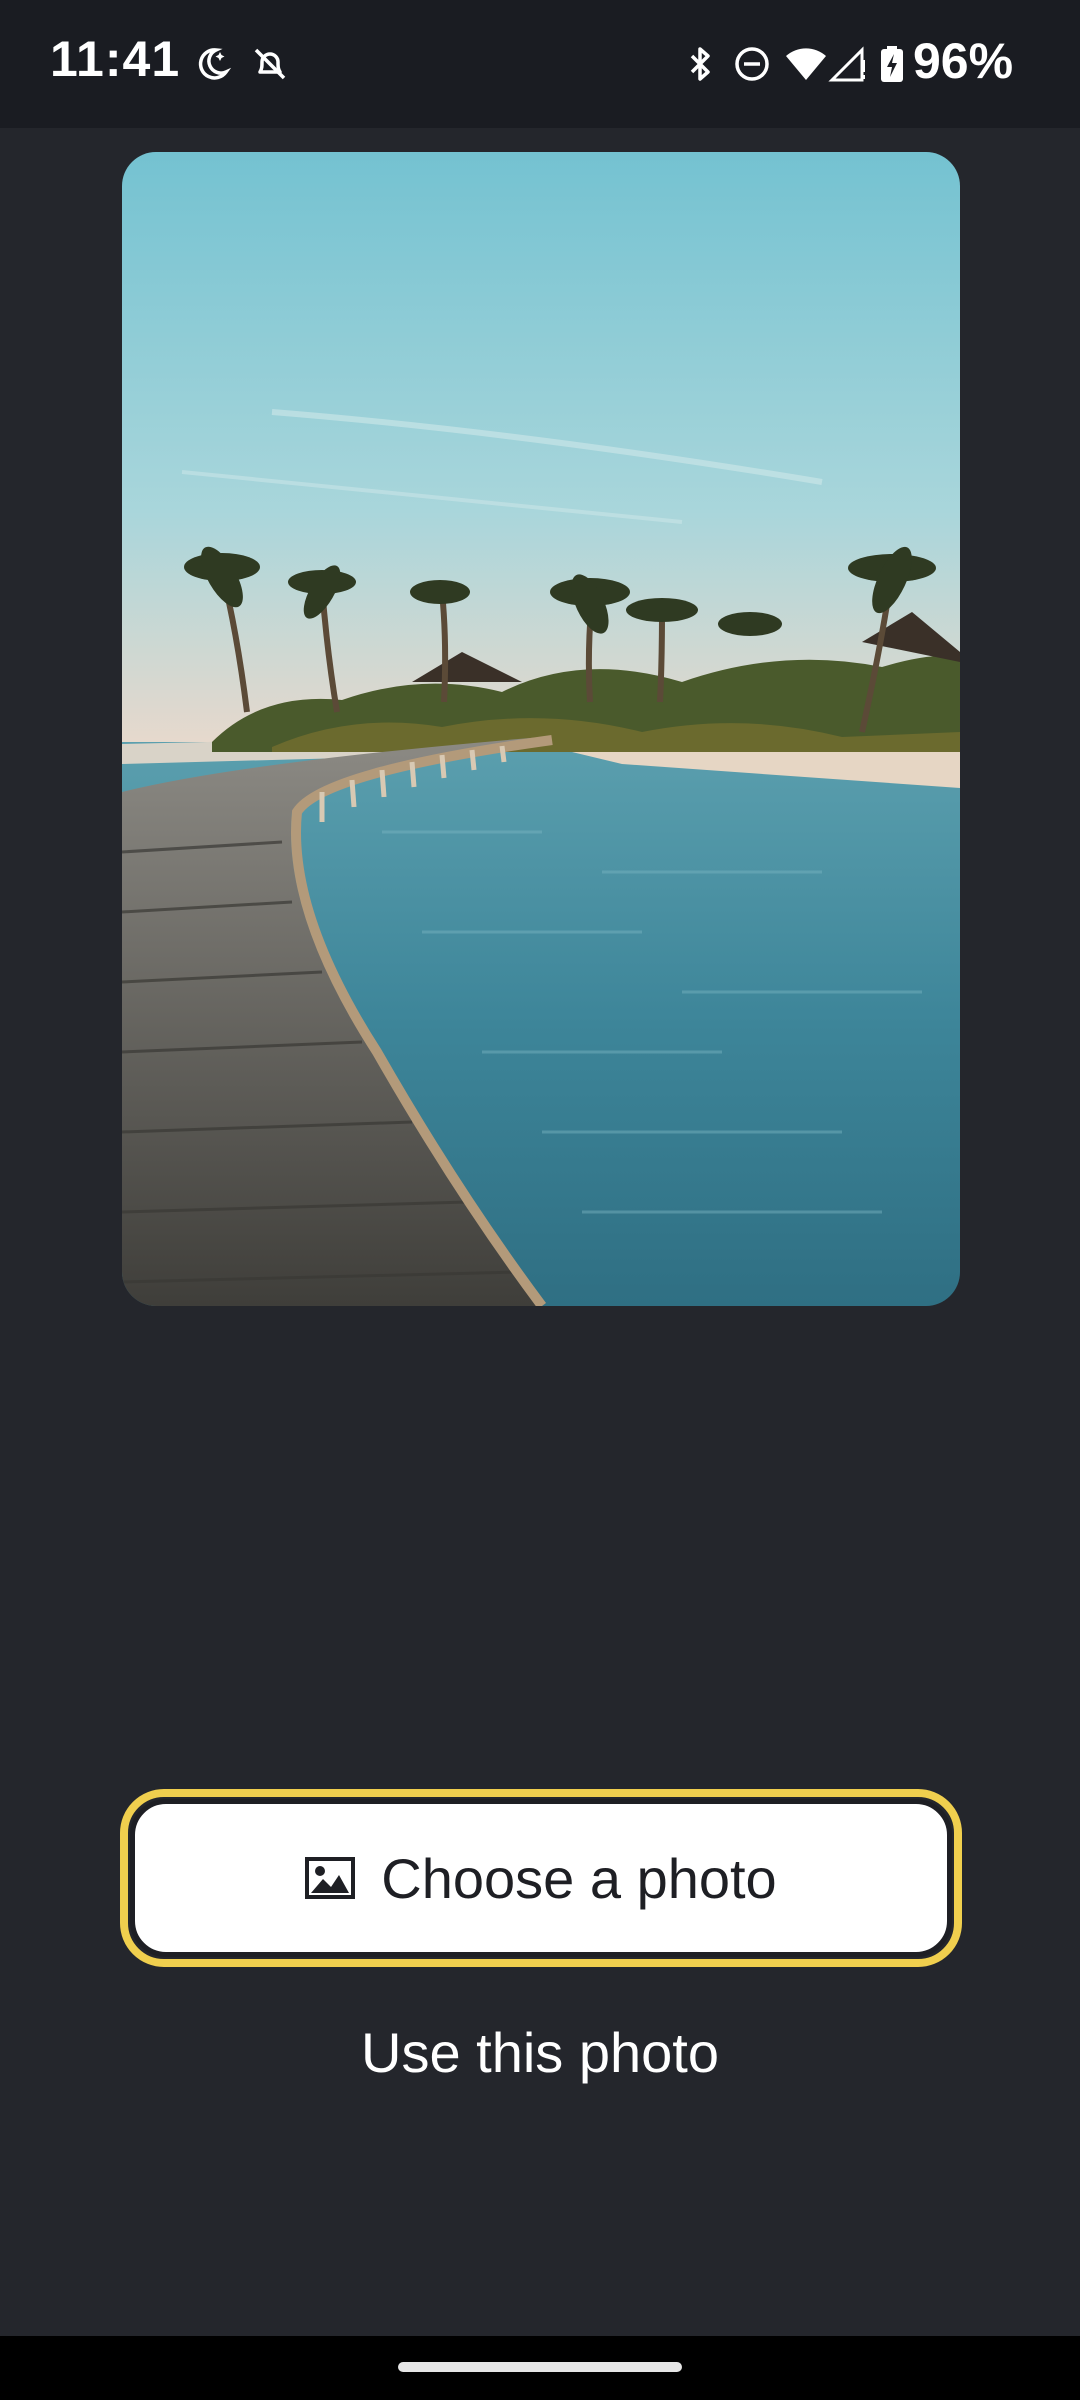  What do you see at coordinates (115, 59) in the screenshot?
I see `status-time: 11:41` at bounding box center [115, 59].